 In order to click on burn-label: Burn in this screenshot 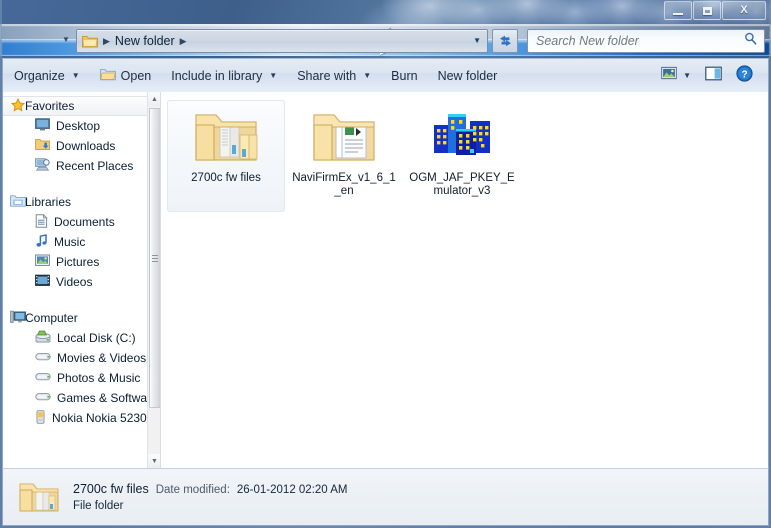, I will do `click(404, 75)`.